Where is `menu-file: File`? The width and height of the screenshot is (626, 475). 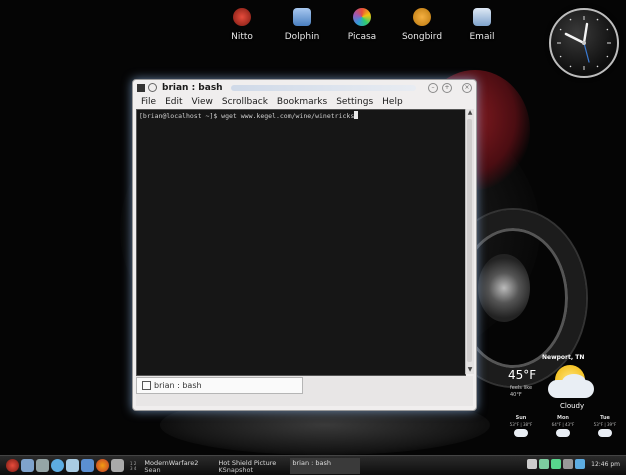
menu-file: File is located at coordinates (148, 102).